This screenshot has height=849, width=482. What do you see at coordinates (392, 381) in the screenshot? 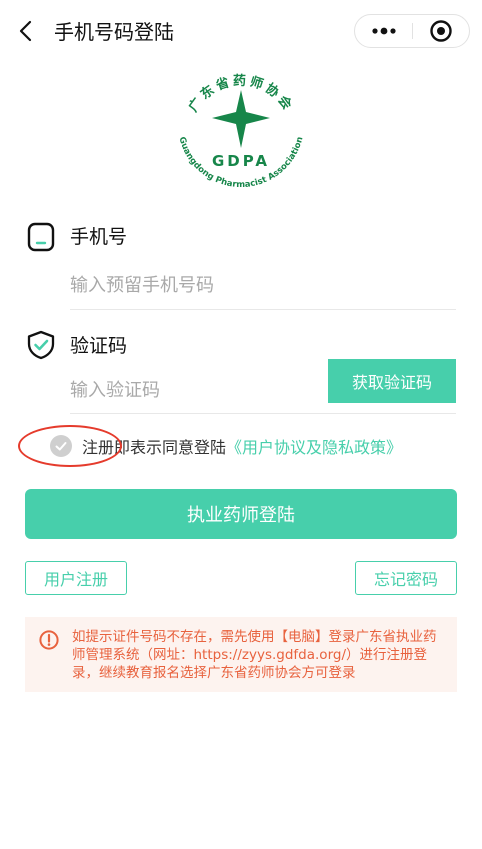
I see `get-code-button: 获取验证码` at bounding box center [392, 381].